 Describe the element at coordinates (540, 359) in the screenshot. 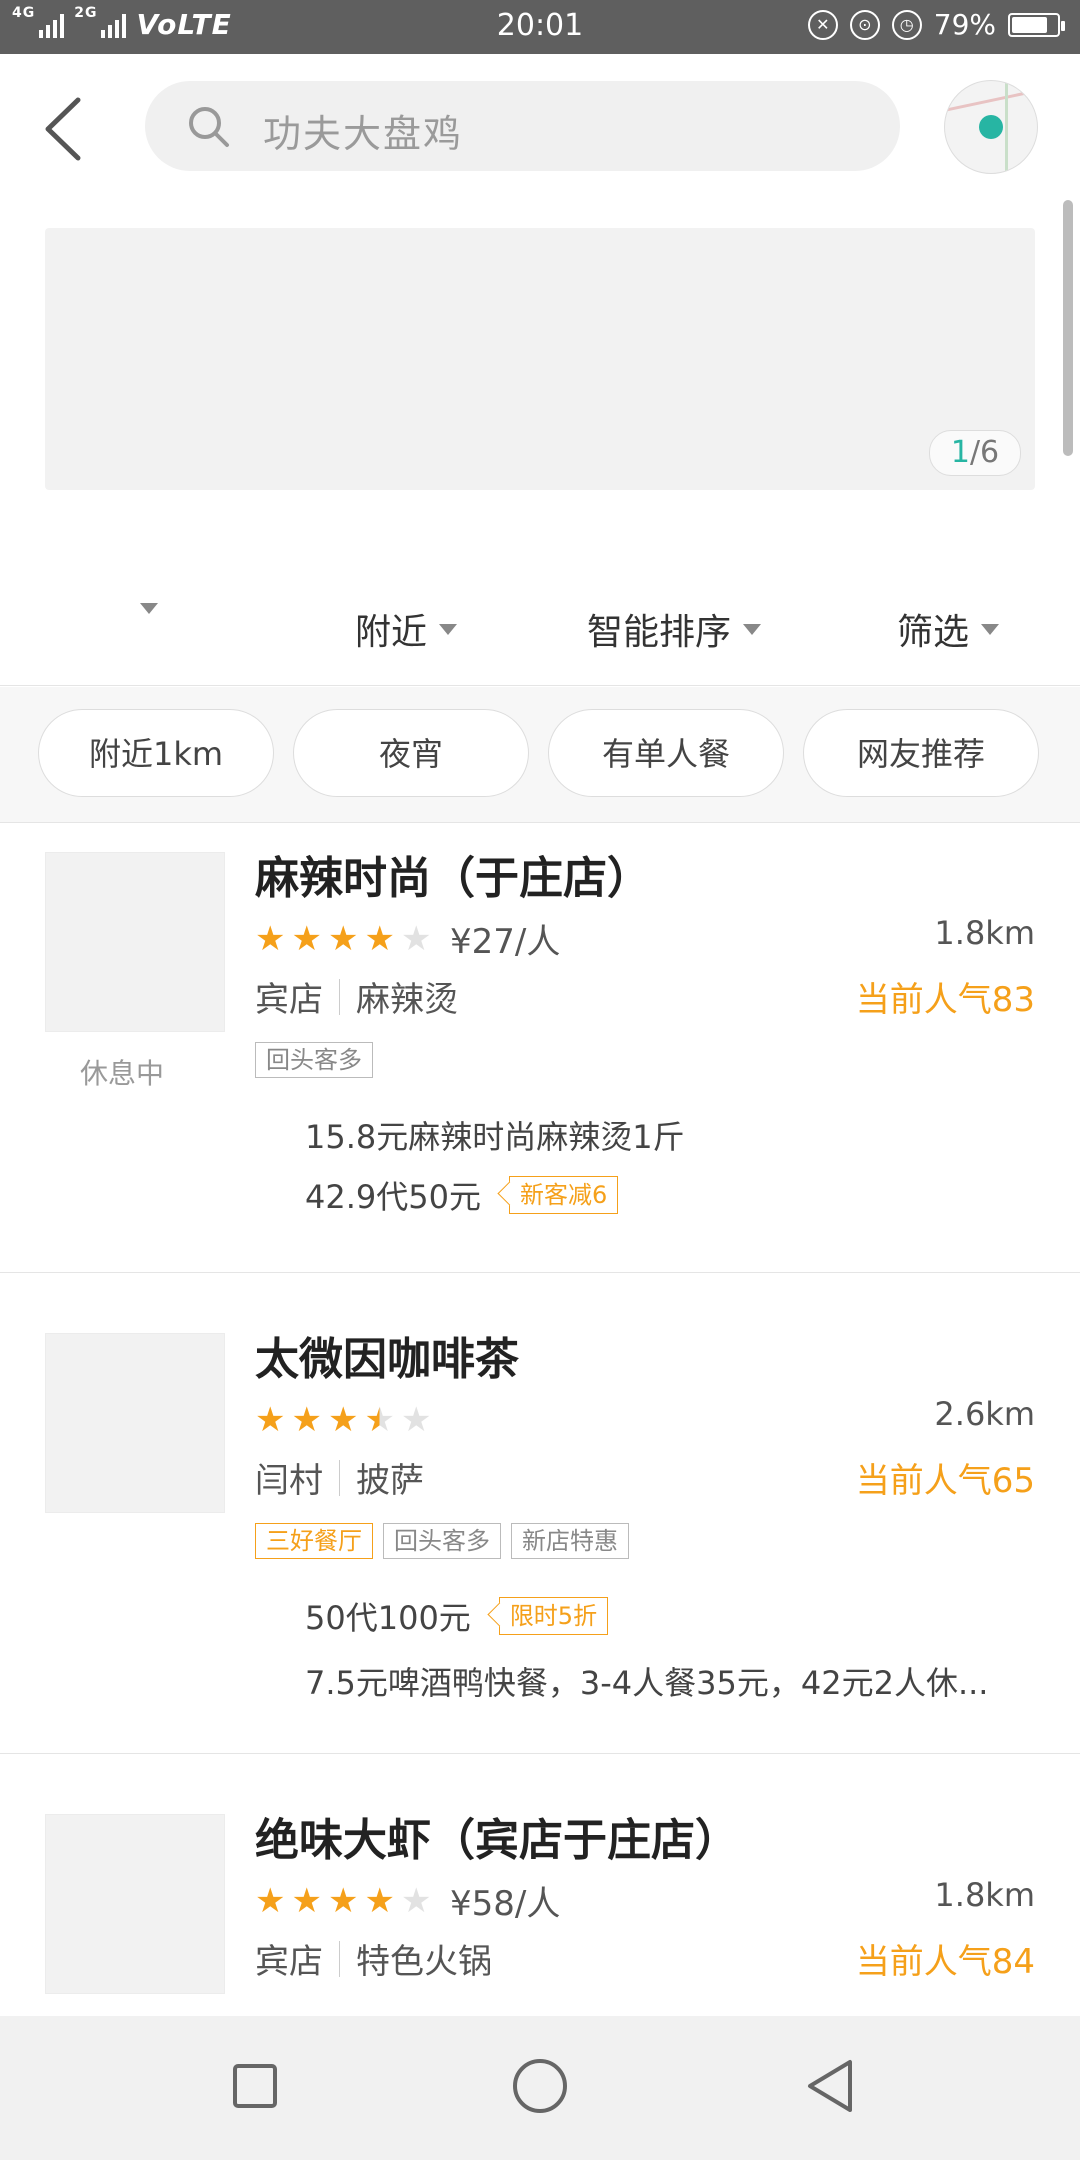

I see `banner-carousel: 1/6` at that location.